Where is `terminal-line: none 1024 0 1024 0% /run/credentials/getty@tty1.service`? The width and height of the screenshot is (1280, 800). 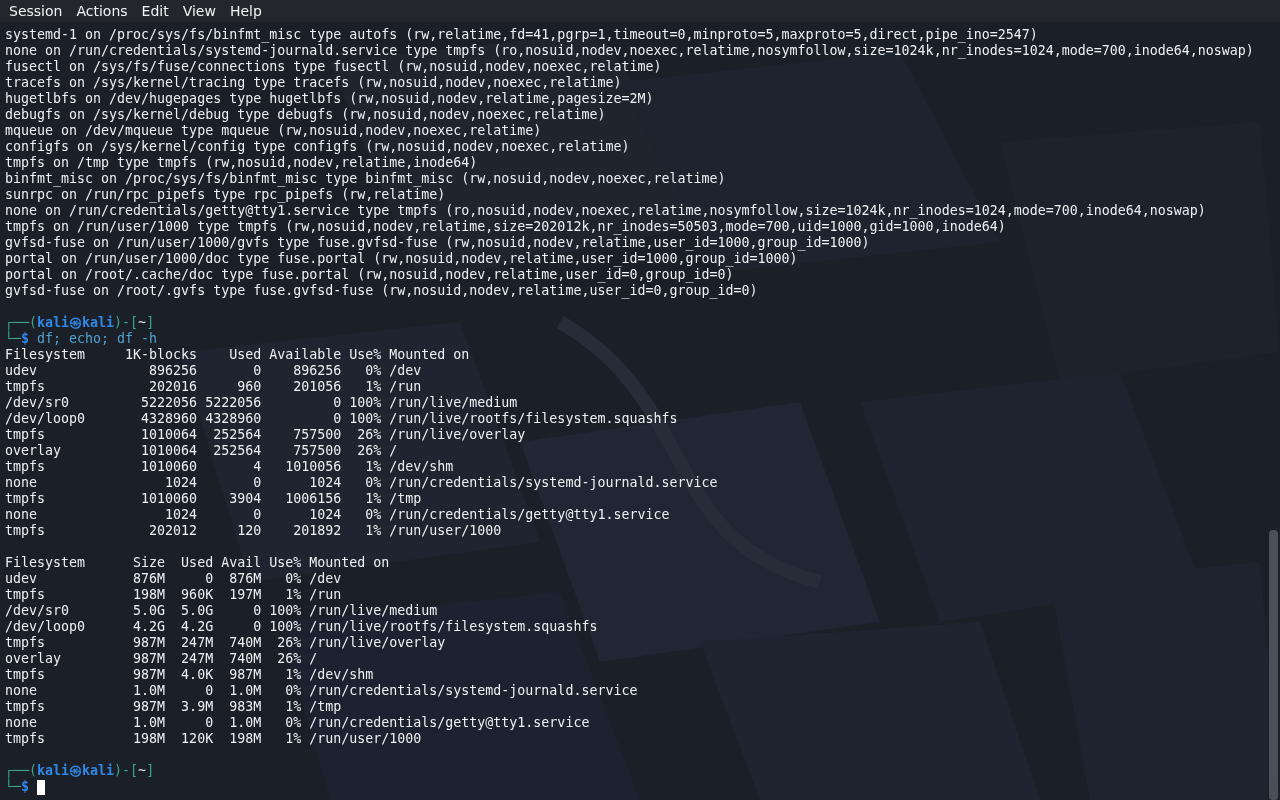
terminal-line: none 1024 0 1024 0% /run/credentials/getty@tty1.service is located at coordinates (338, 515).